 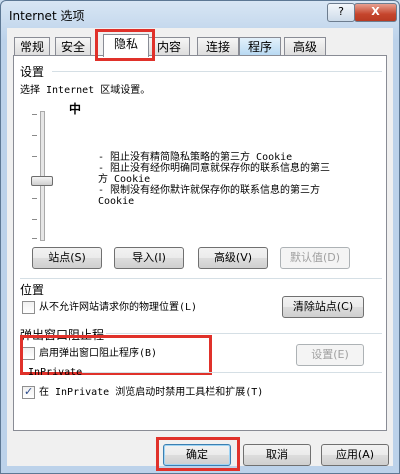 I want to click on inprivate-separator, so click(x=232, y=372).